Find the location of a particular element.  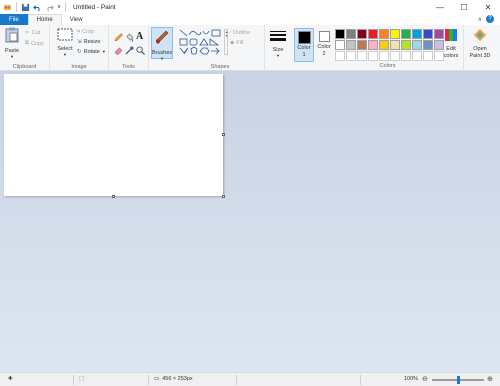

clipboard-group-label: Clipboard is located at coordinates (24, 67).